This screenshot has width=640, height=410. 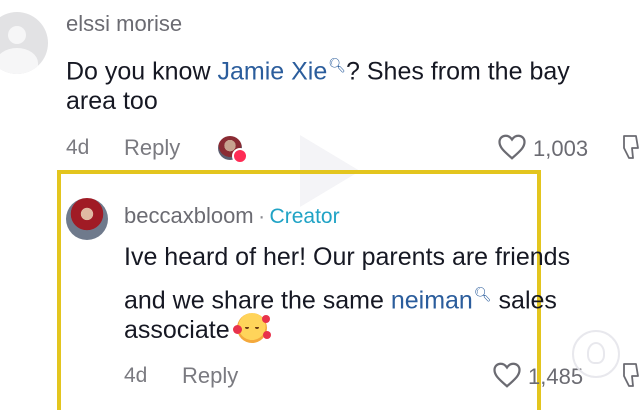 I want to click on smiling-face-with-hearts-emoji, so click(x=251, y=328).